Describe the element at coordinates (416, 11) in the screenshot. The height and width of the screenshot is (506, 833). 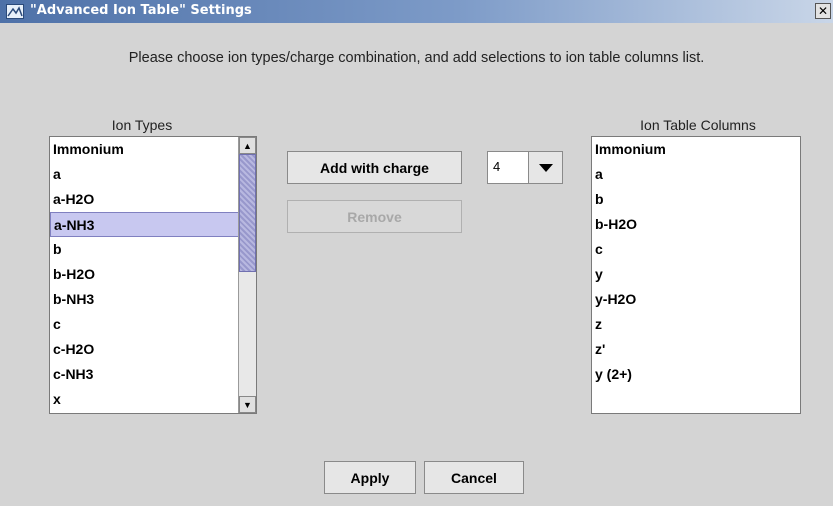
I see `title-bar: "Advanced Ion Table" Settings ✕` at that location.